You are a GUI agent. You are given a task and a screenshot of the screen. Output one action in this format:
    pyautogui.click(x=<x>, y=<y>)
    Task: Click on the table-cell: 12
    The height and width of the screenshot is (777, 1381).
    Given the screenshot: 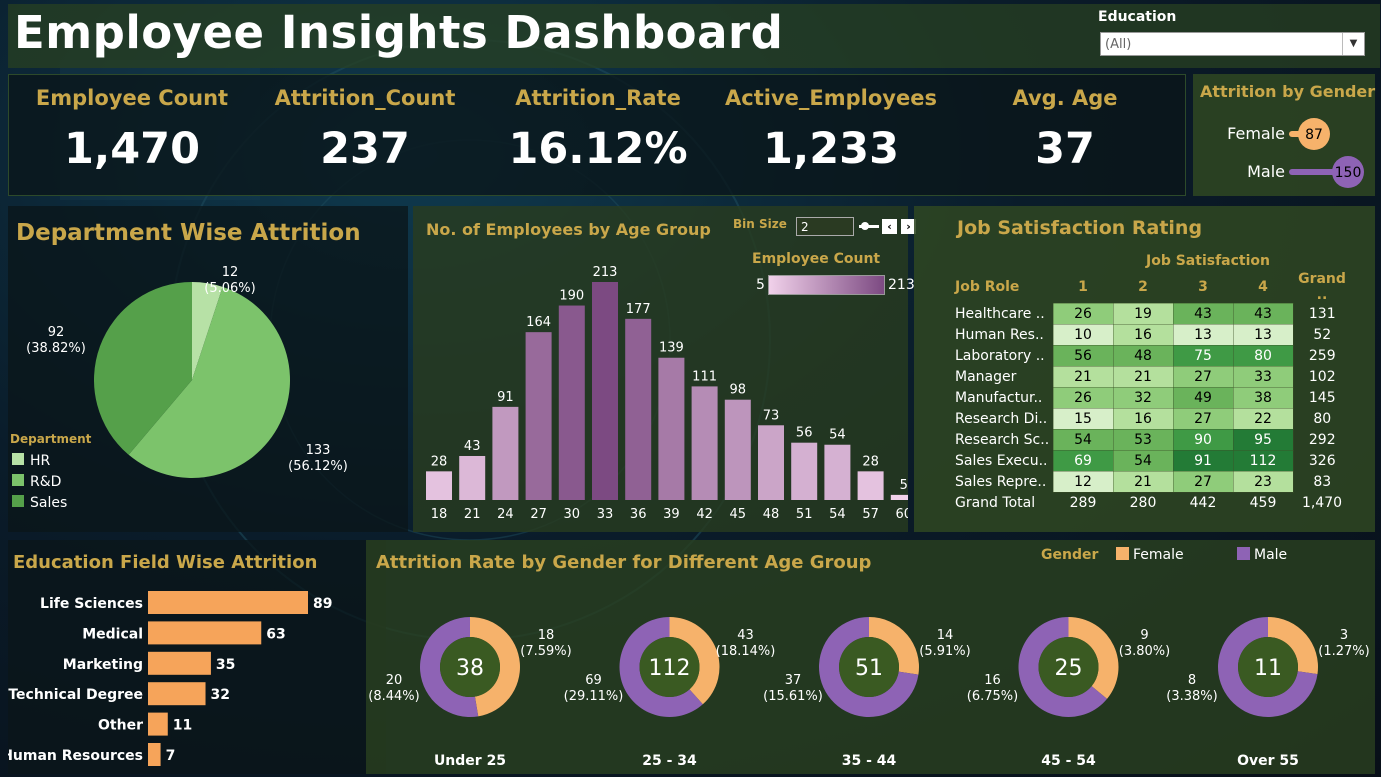 What is the action you would take?
    pyautogui.click(x=1083, y=481)
    